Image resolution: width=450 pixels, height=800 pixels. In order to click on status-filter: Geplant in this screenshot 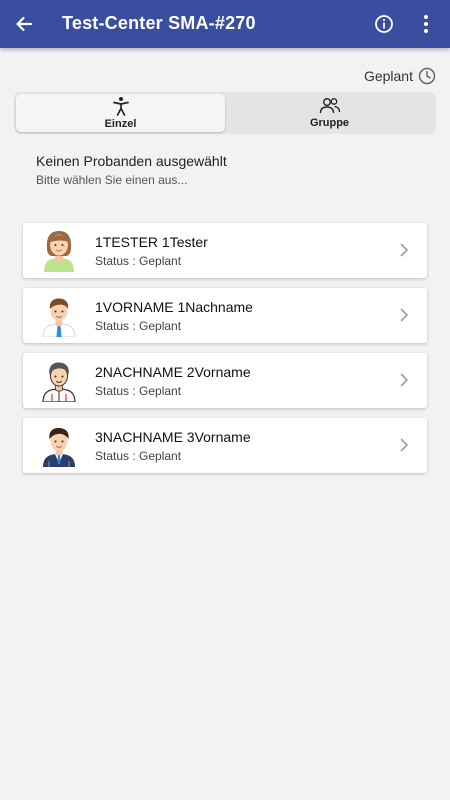, I will do `click(400, 76)`.